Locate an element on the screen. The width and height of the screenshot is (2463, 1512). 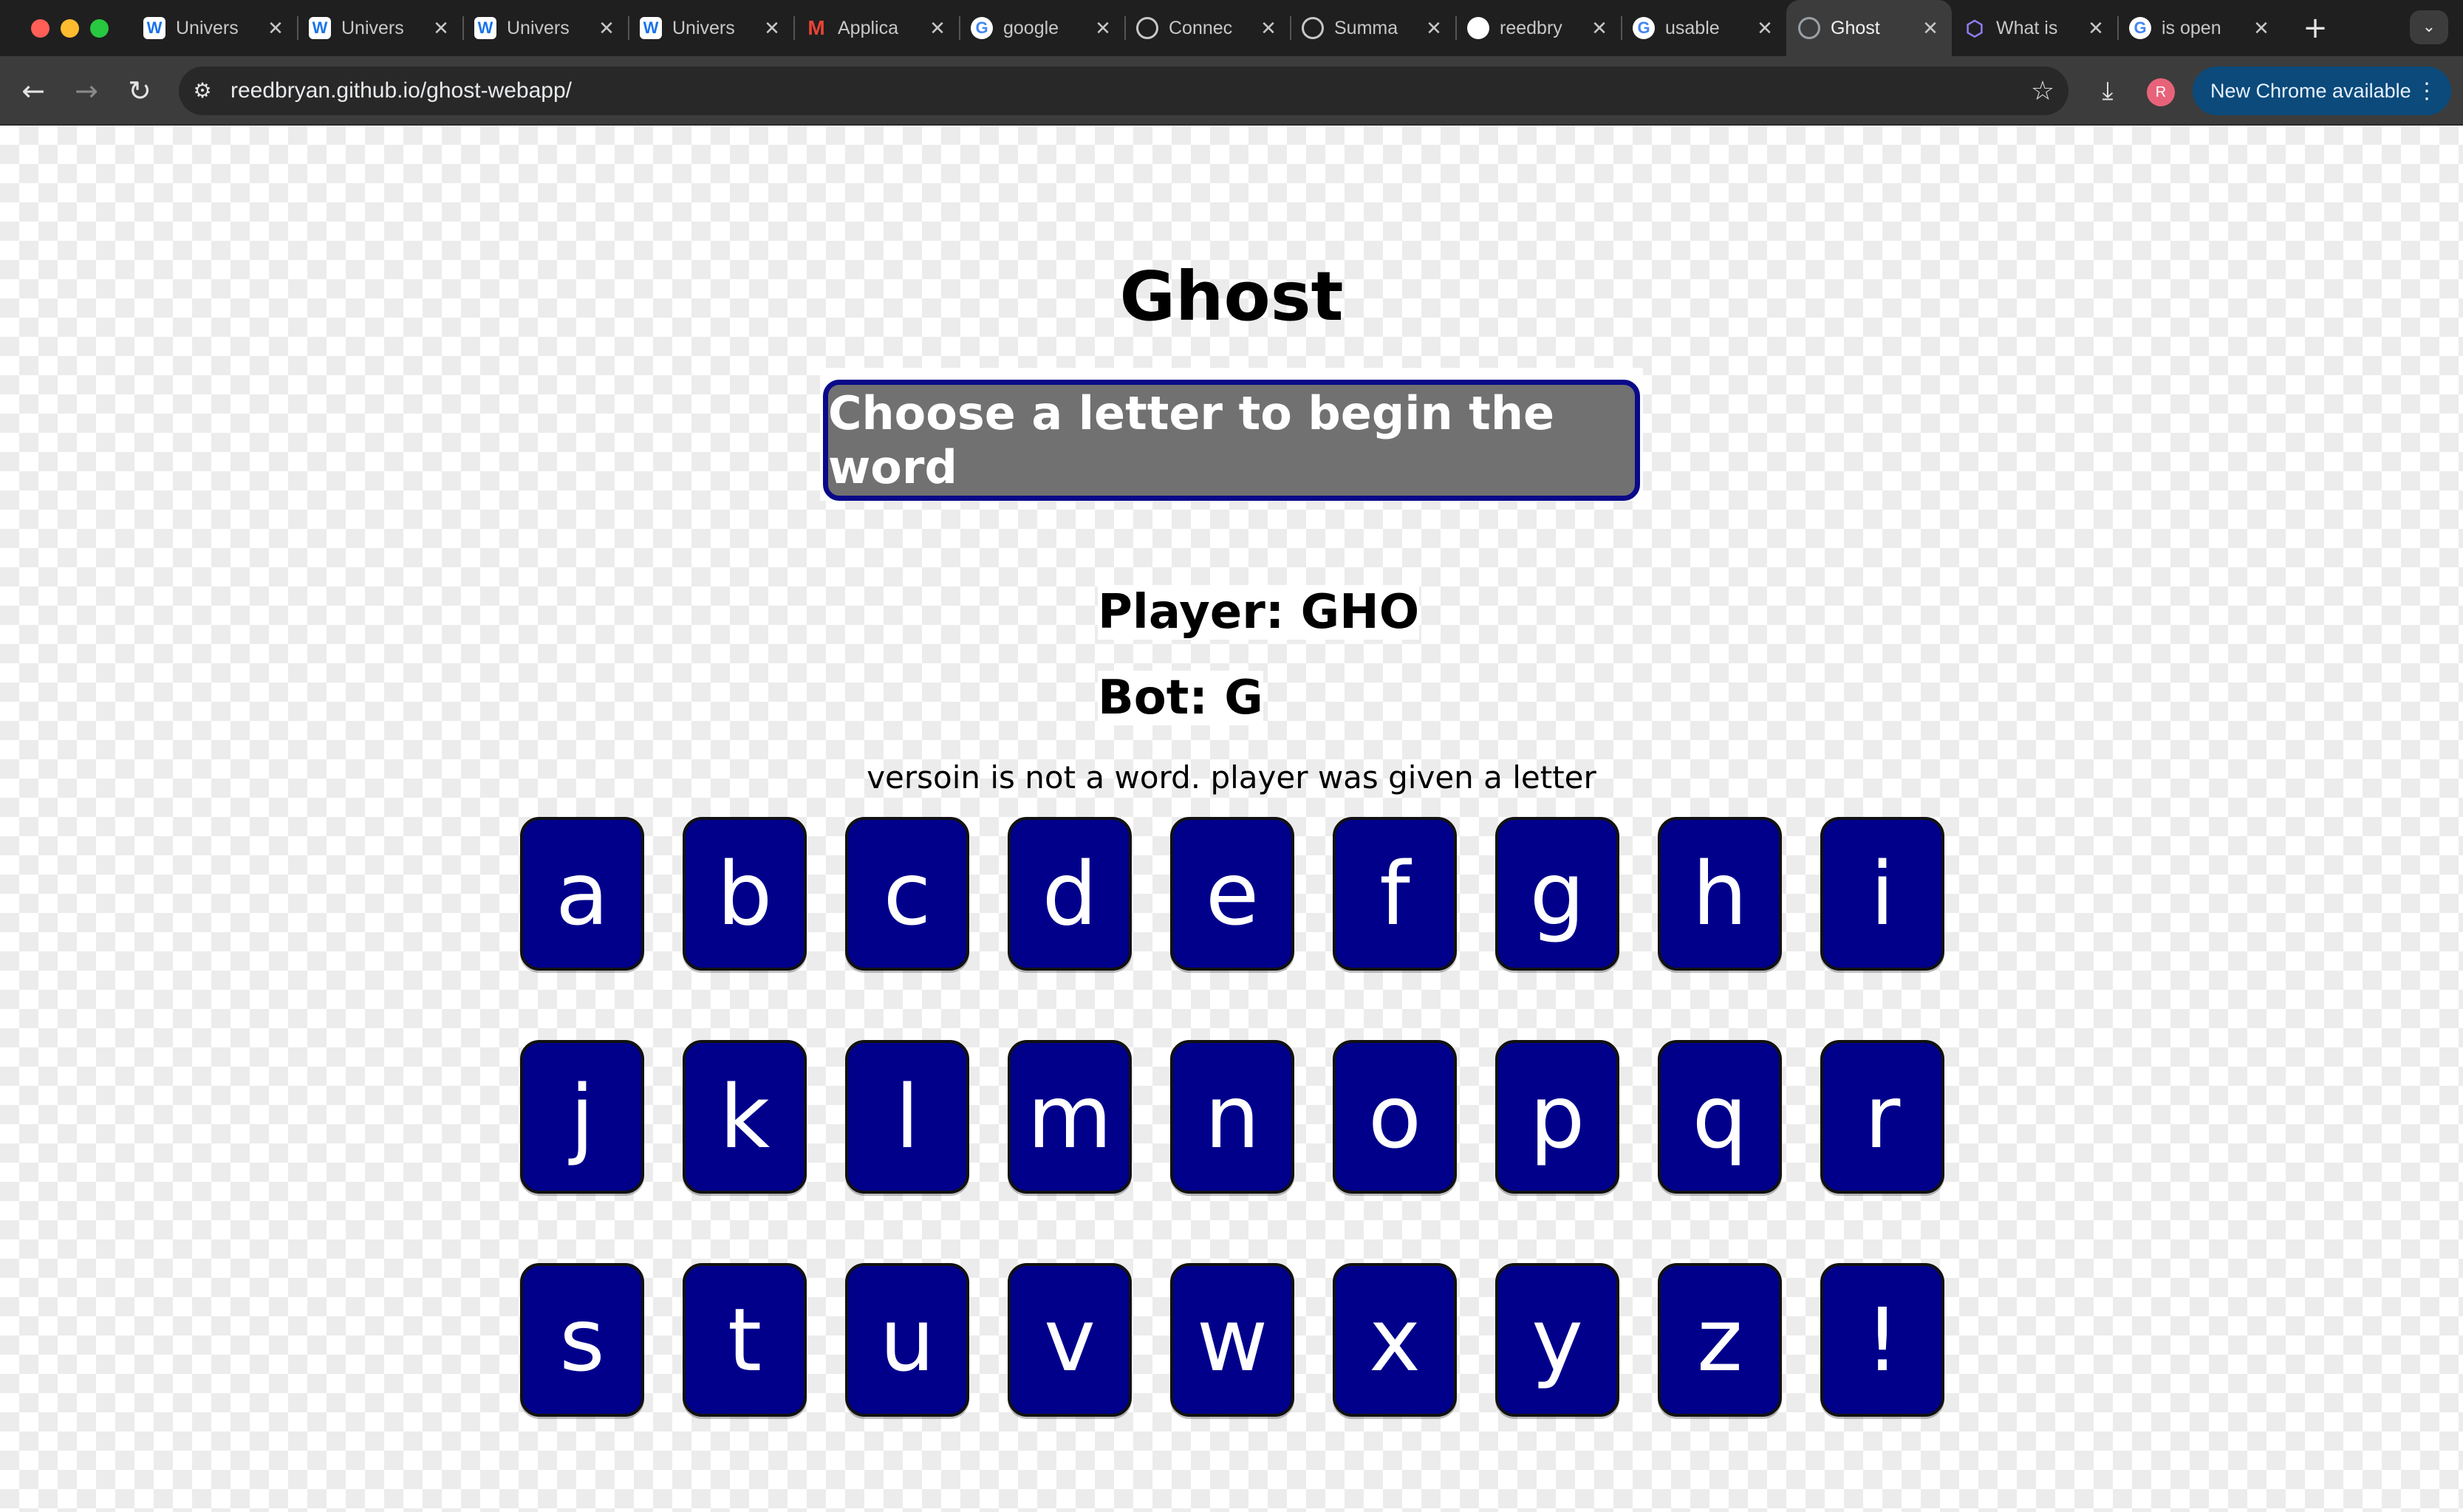
letter-key-l: l is located at coordinates (907, 1117).